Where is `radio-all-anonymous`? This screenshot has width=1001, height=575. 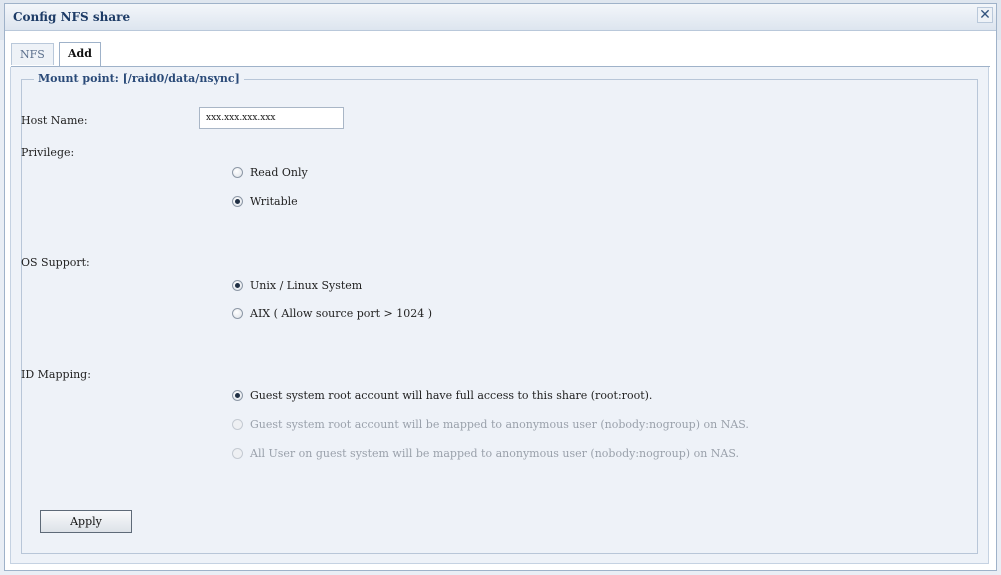 radio-all-anonymous is located at coordinates (237, 453).